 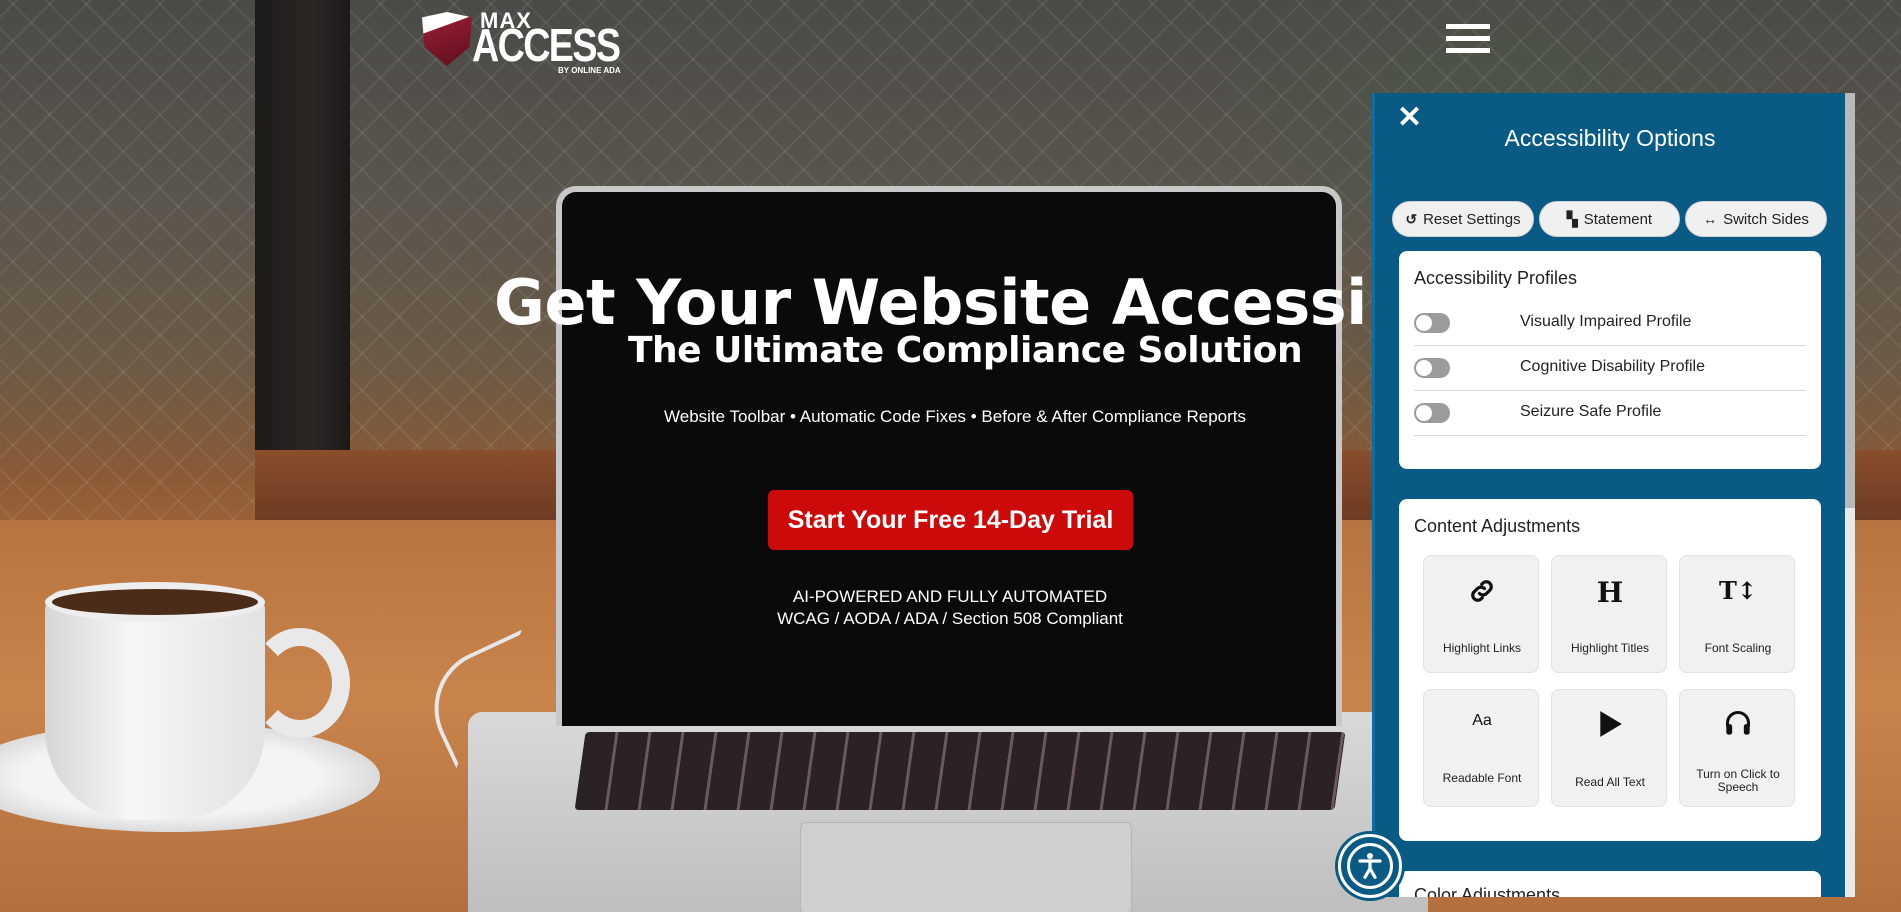 I want to click on seizure-safe-toggle, so click(x=1432, y=413).